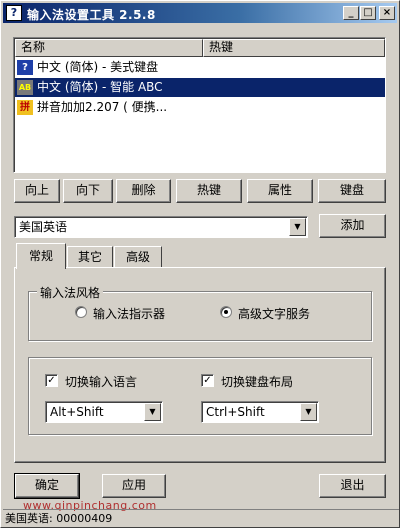 This screenshot has width=400, height=528. I want to click on hotkey-button: 热键, so click(209, 191).